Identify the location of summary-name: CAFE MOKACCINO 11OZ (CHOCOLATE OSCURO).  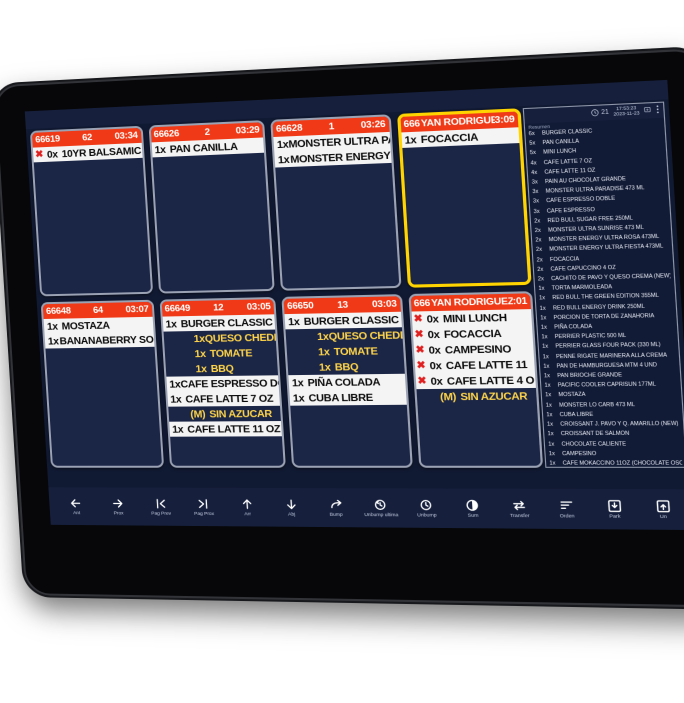
(622, 463).